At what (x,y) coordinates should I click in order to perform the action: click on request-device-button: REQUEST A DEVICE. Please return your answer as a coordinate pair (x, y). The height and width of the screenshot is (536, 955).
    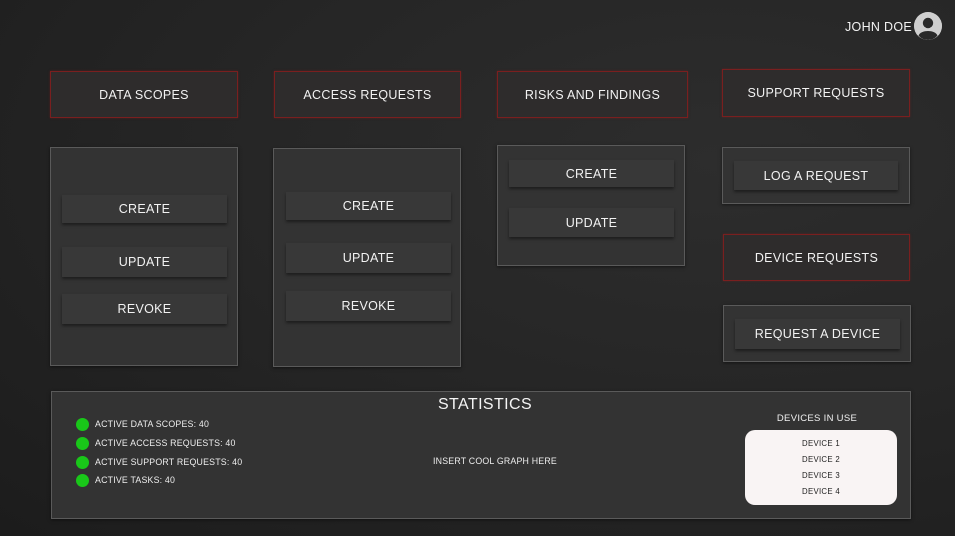
    Looking at the image, I should click on (817, 334).